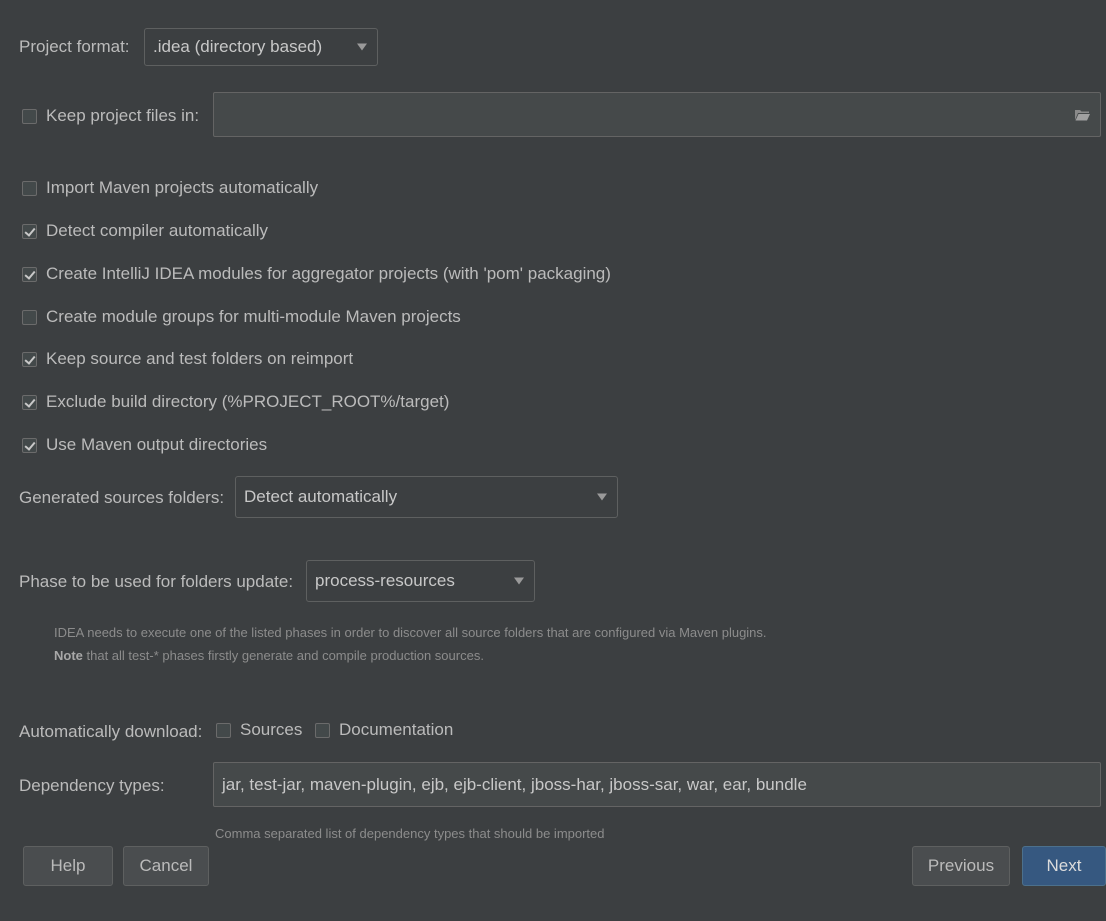  Describe the element at coordinates (156, 581) in the screenshot. I see `phase-label: Phase to be used for folders update:` at that location.